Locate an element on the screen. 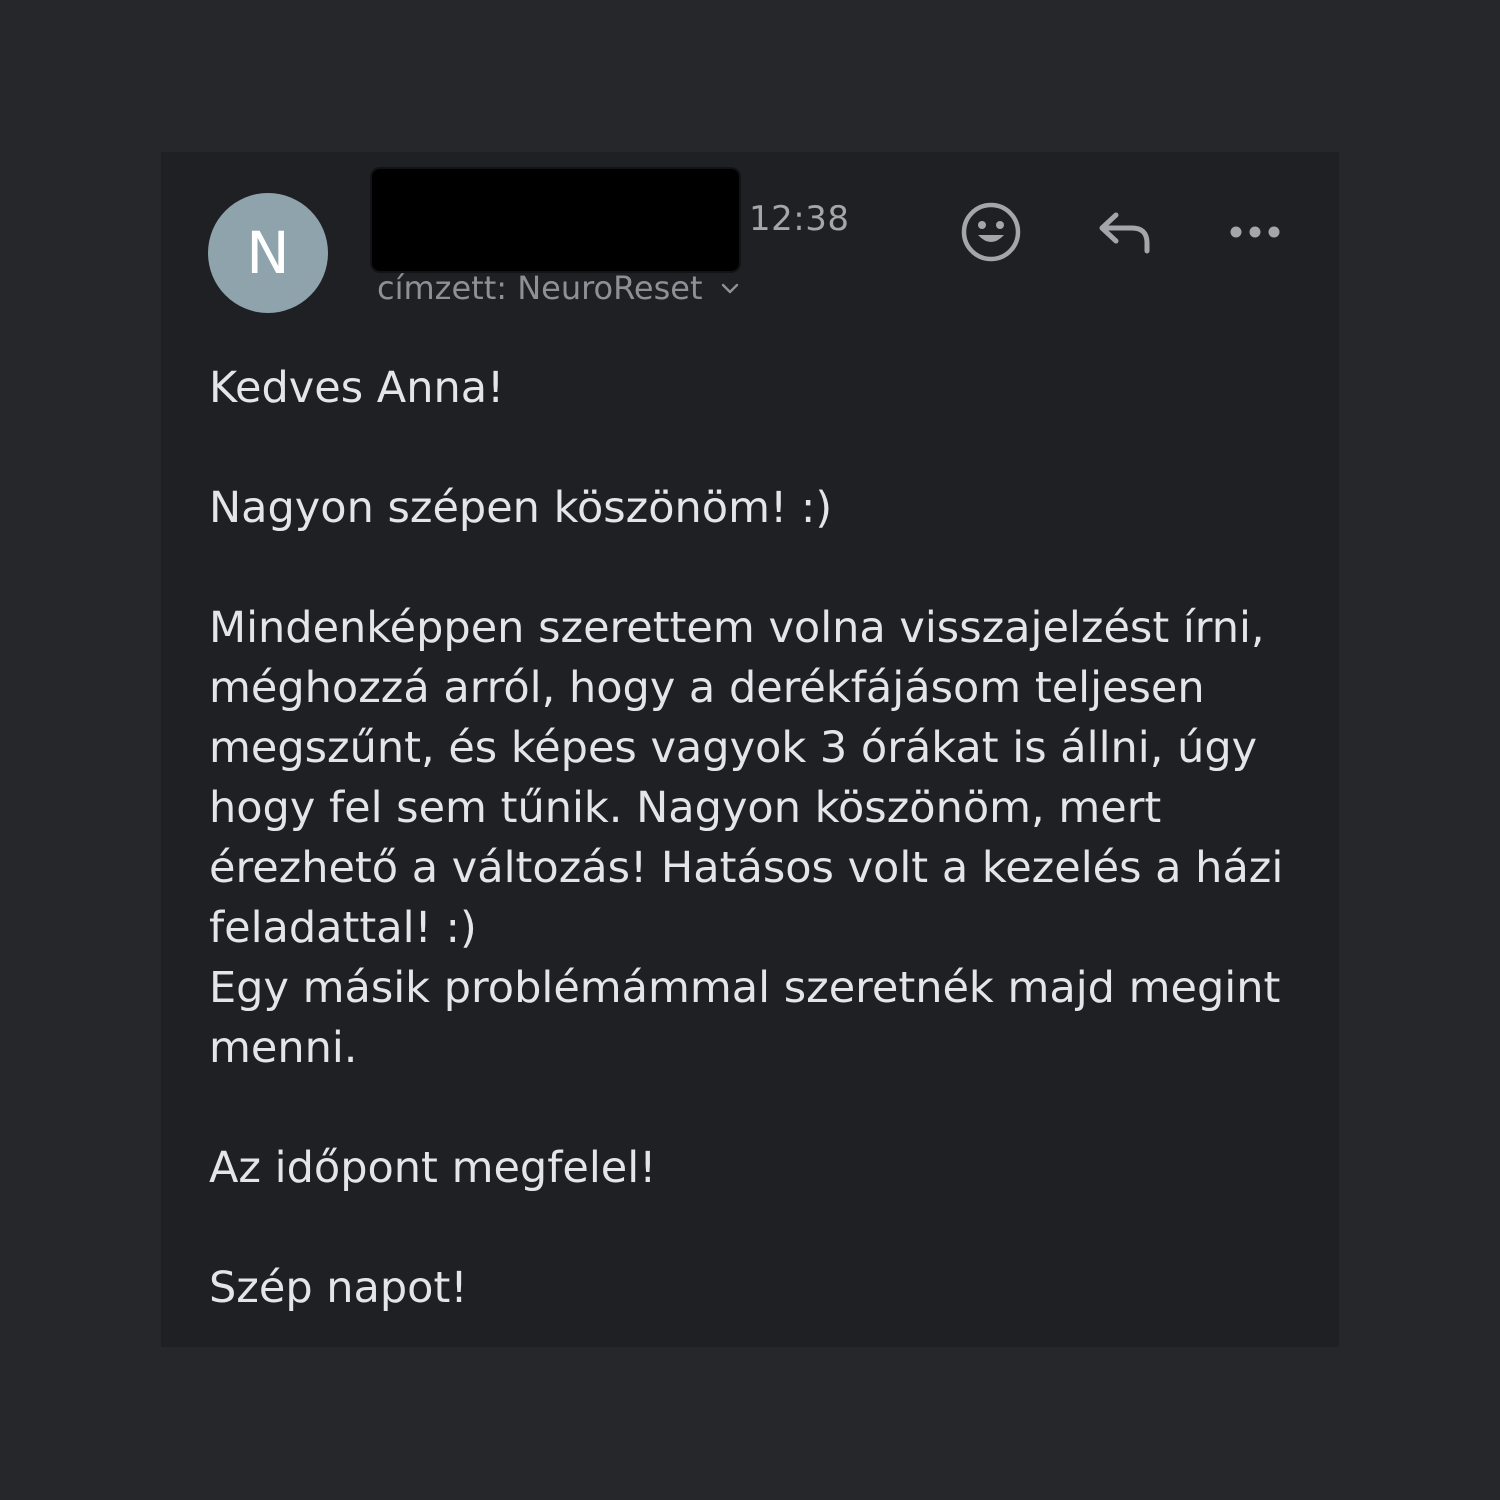 The image size is (1500, 1500). more-options-button is located at coordinates (1255, 232).